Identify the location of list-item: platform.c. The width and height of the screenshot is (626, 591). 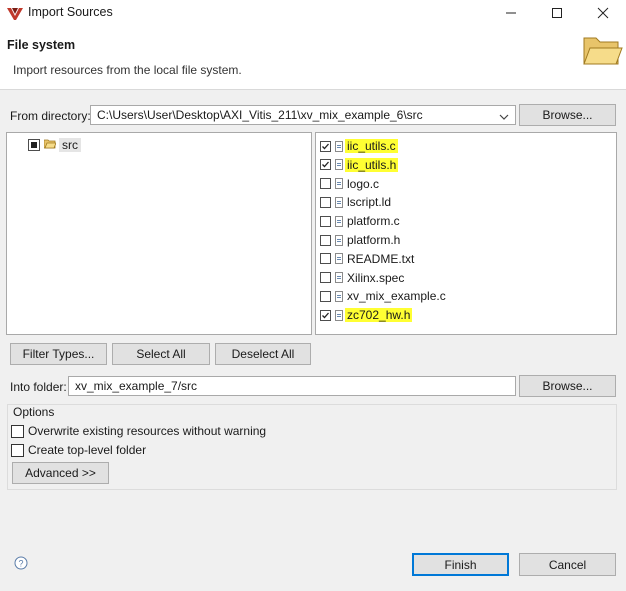
(361, 221).